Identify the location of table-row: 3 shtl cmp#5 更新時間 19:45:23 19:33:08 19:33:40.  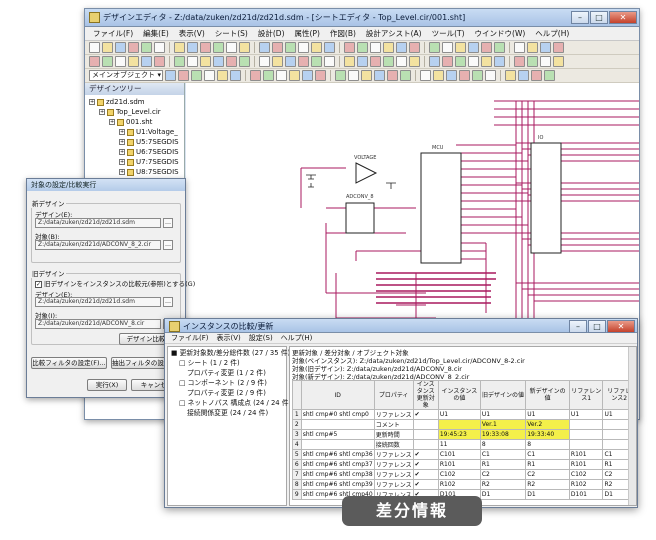
(464, 434).